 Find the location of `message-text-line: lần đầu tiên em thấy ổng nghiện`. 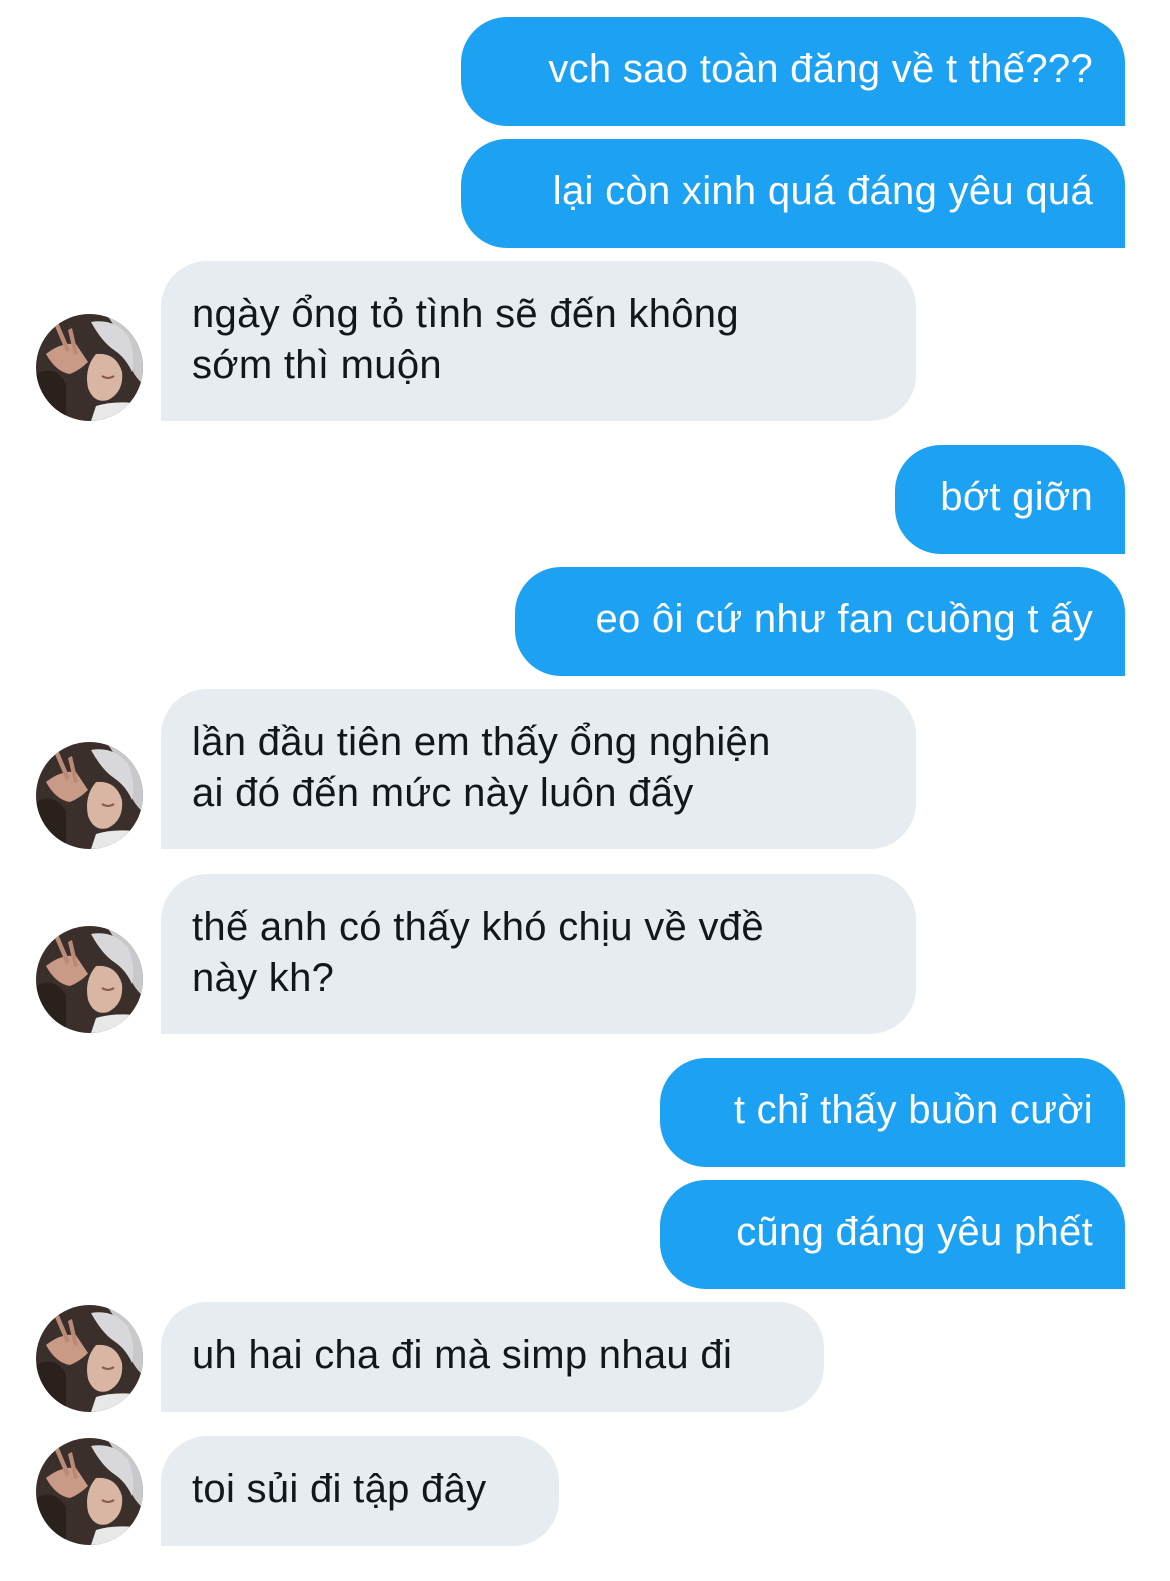

message-text-line: lần đầu tiên em thấy ổng nghiện is located at coordinates (481, 742).